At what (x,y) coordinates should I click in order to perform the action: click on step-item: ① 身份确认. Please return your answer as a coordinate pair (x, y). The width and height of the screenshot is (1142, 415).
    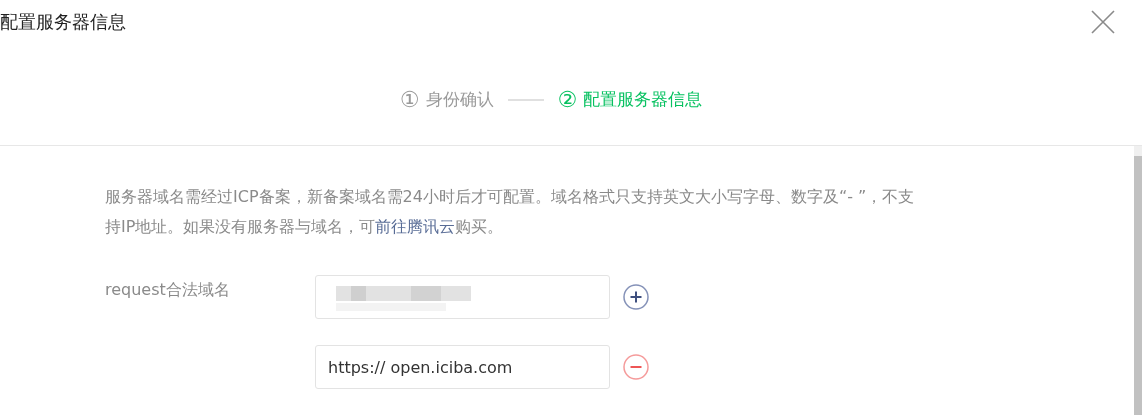
    Looking at the image, I should click on (446, 99).